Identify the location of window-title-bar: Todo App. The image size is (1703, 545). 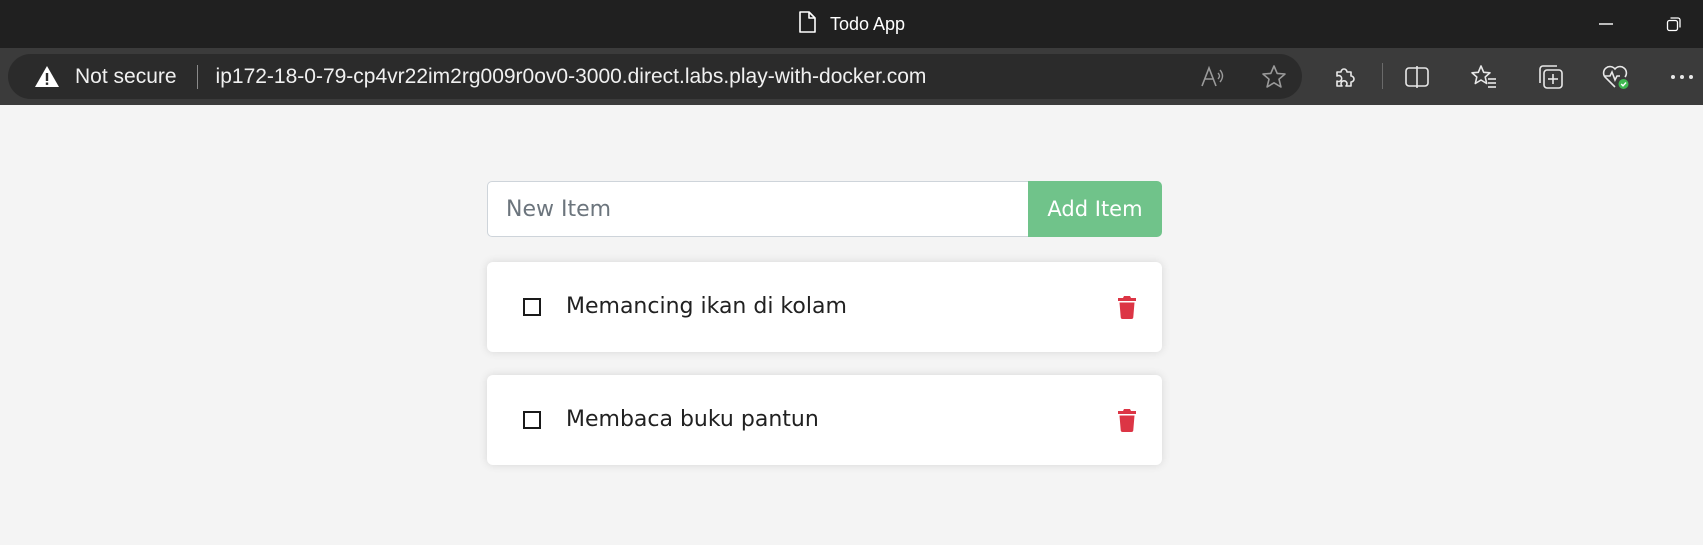
(851, 24).